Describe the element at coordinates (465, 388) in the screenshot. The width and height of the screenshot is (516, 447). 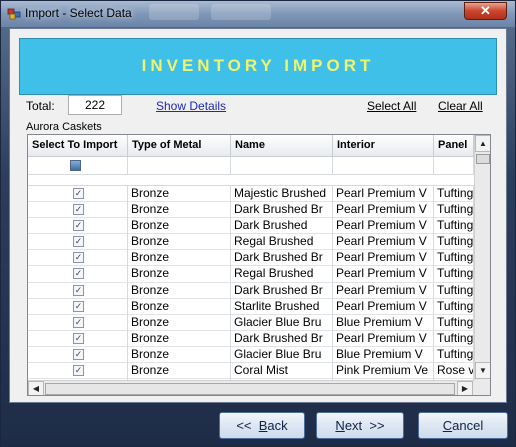
I see `scroll-right-icon: ▶` at that location.